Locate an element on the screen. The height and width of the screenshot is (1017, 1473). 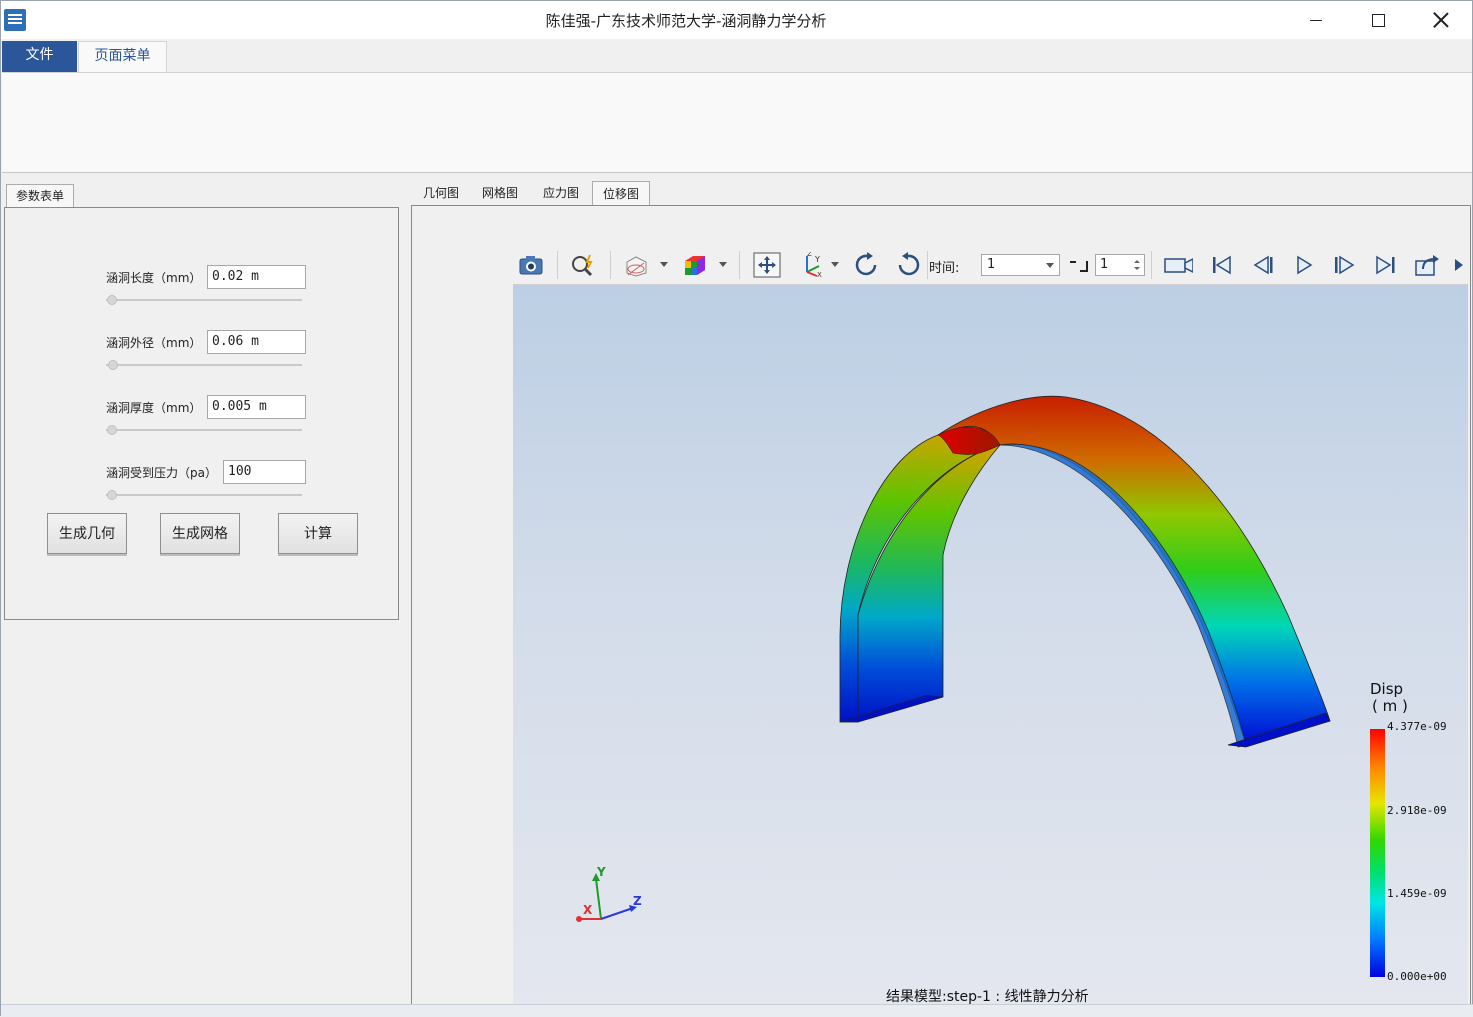
result-caption: 结果模型:step-1 : 线性静力分析 is located at coordinates (987, 997).